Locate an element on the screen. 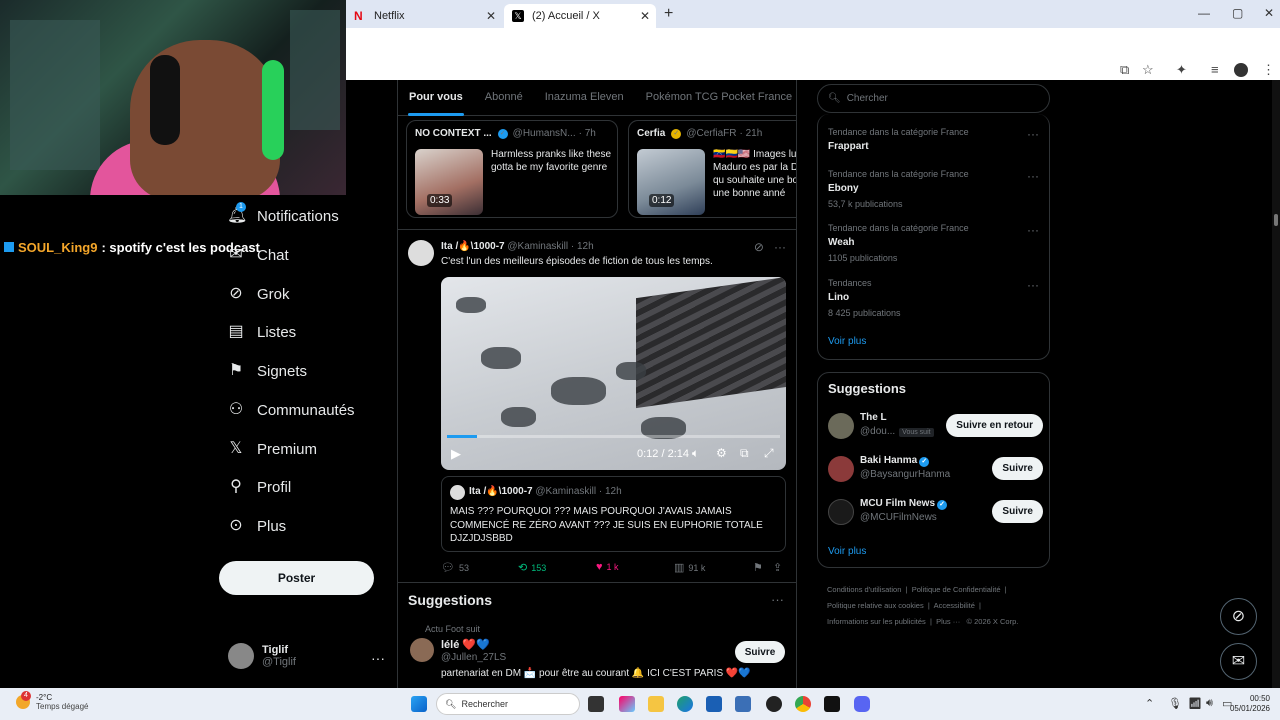 This screenshot has width=1280, height=720. share-icon: ⇪ is located at coordinates (779, 567).